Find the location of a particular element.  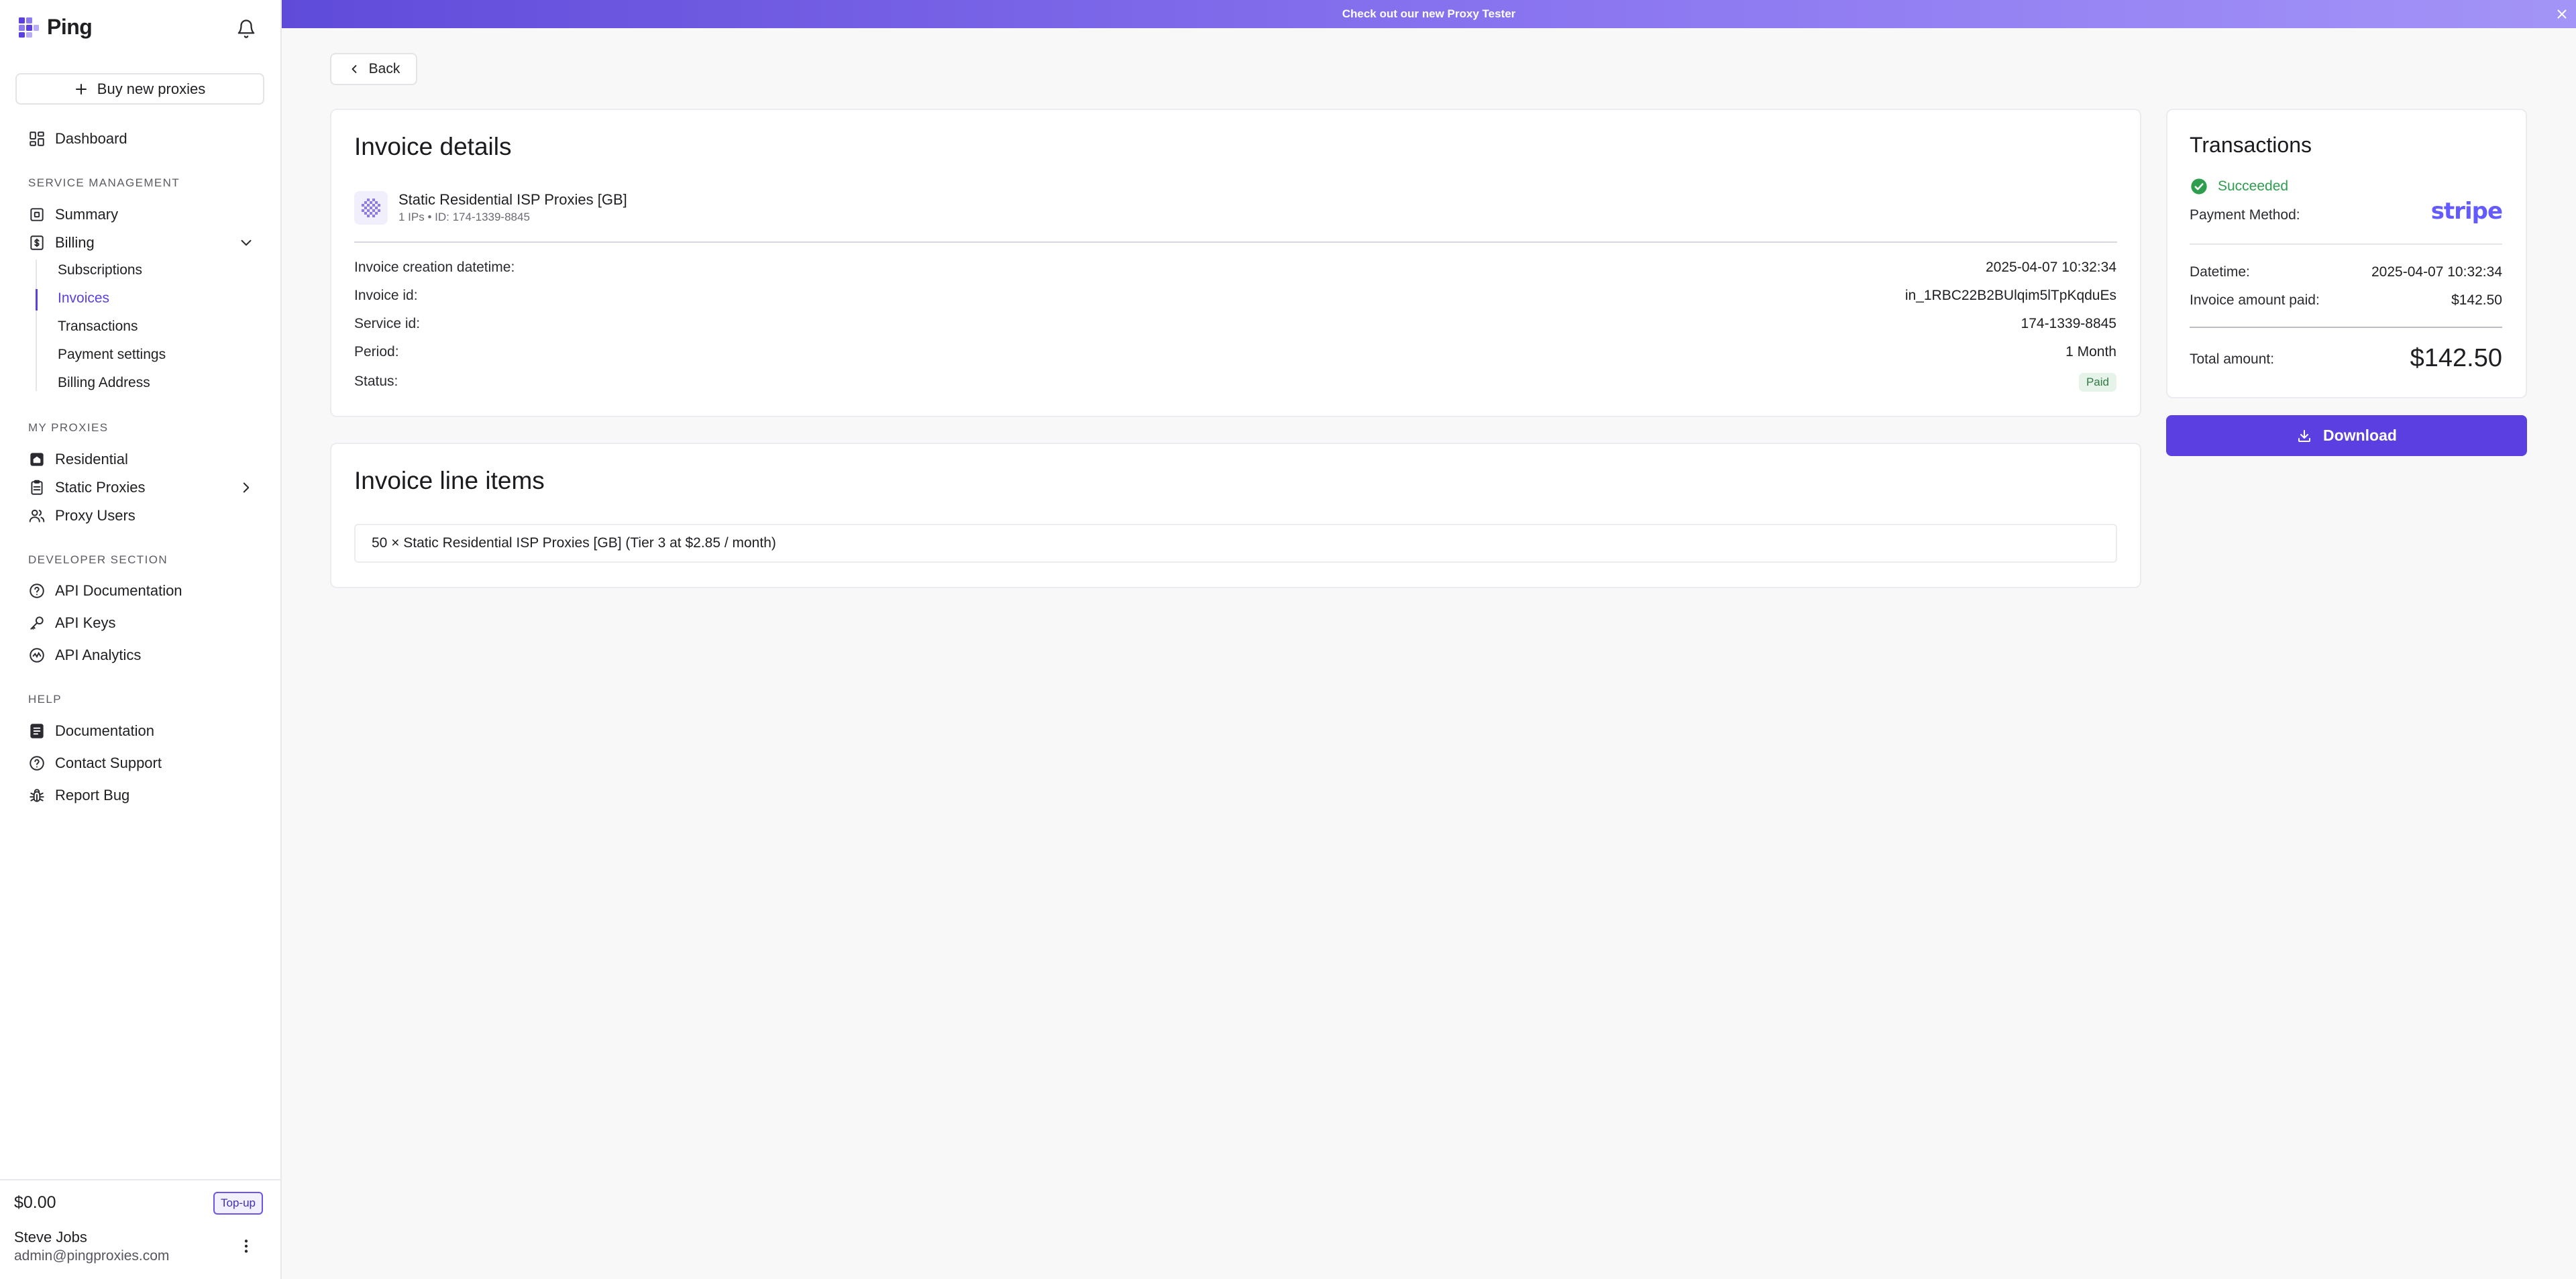

download-button: Download is located at coordinates (2346, 435).